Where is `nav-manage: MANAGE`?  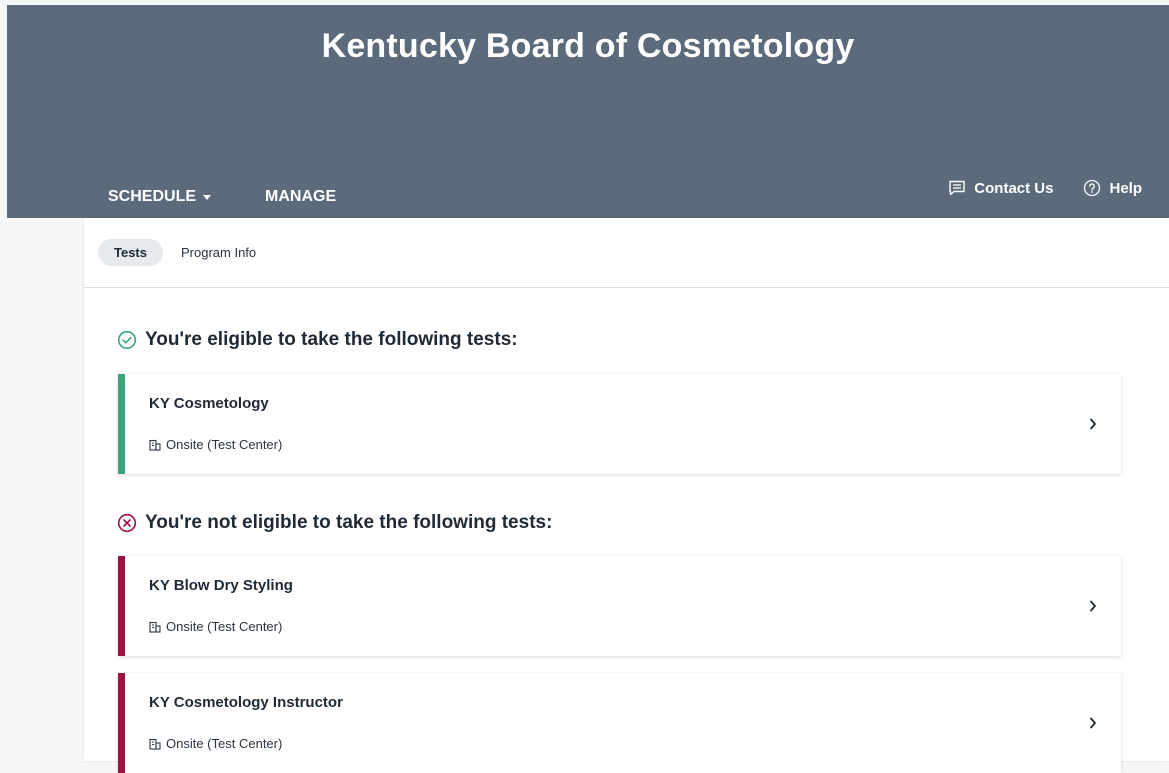
nav-manage: MANAGE is located at coordinates (300, 197).